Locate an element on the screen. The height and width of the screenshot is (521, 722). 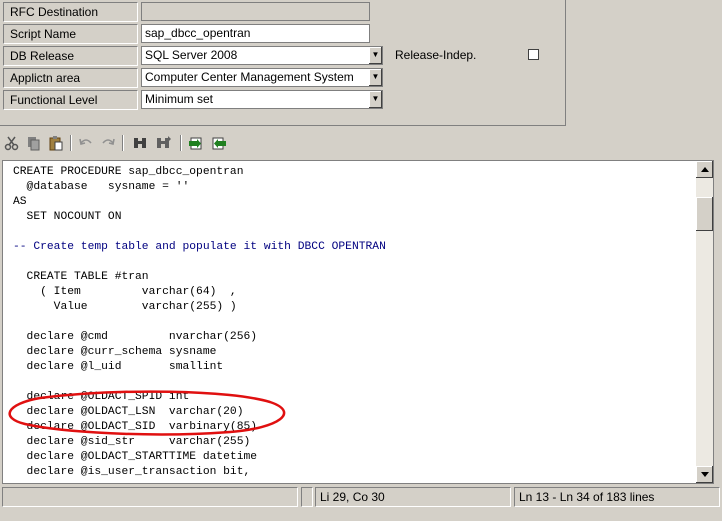
vertical-scrollbar is located at coordinates (704, 322).